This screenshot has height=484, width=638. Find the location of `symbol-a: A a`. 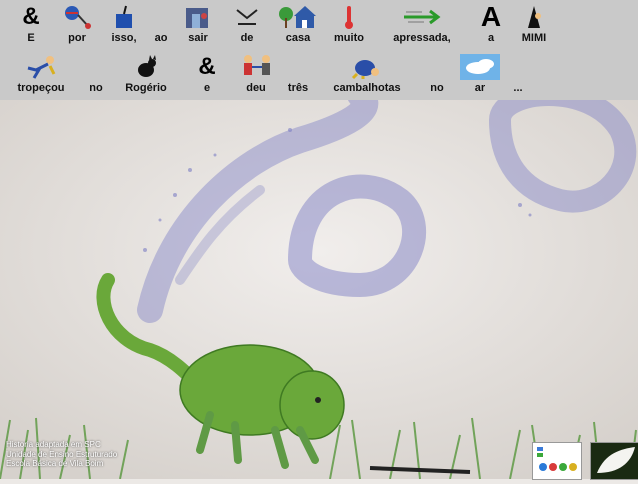

symbol-a: A a is located at coordinates (491, 25).